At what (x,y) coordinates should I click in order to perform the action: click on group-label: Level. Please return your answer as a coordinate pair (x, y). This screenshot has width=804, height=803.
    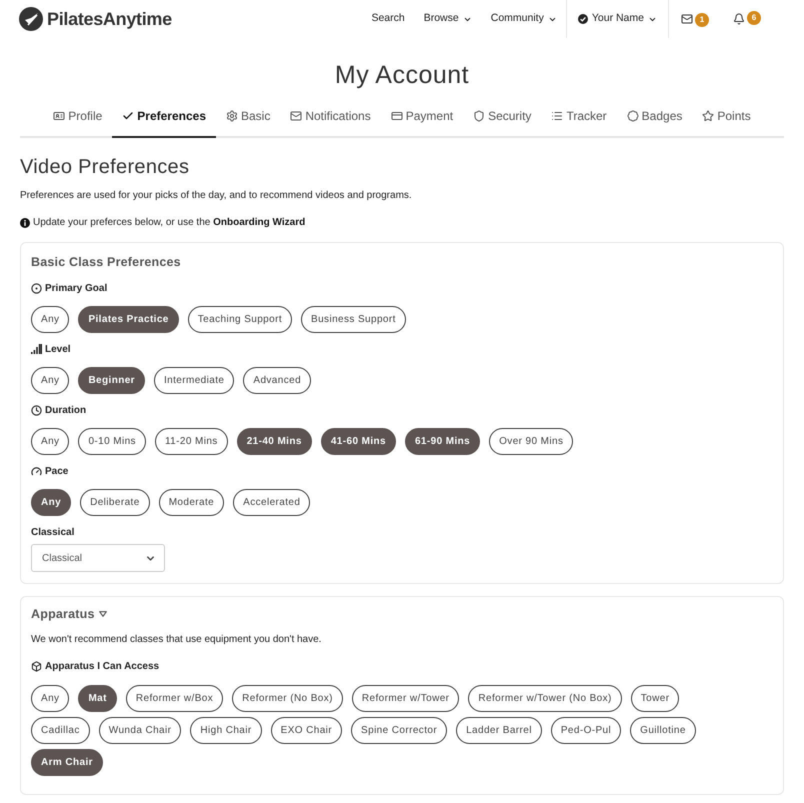
    Looking at the image, I should click on (58, 349).